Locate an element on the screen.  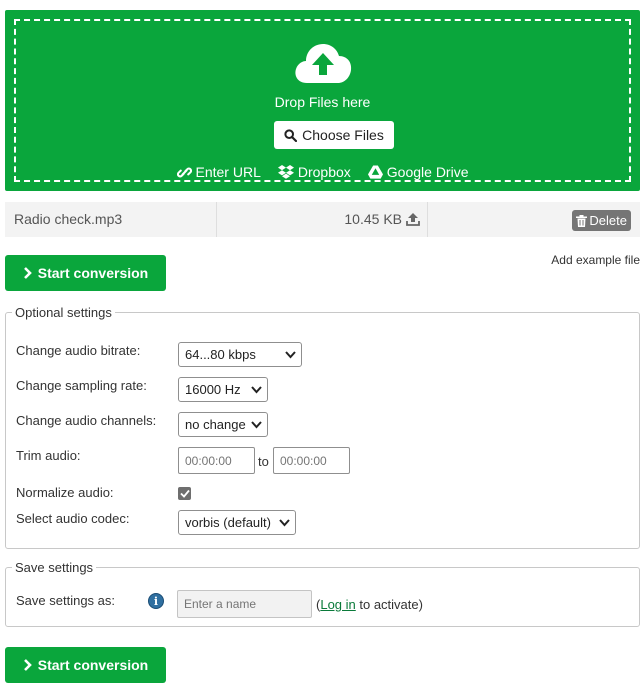
sampling-rate-label: Change sampling rate: is located at coordinates (81, 385).